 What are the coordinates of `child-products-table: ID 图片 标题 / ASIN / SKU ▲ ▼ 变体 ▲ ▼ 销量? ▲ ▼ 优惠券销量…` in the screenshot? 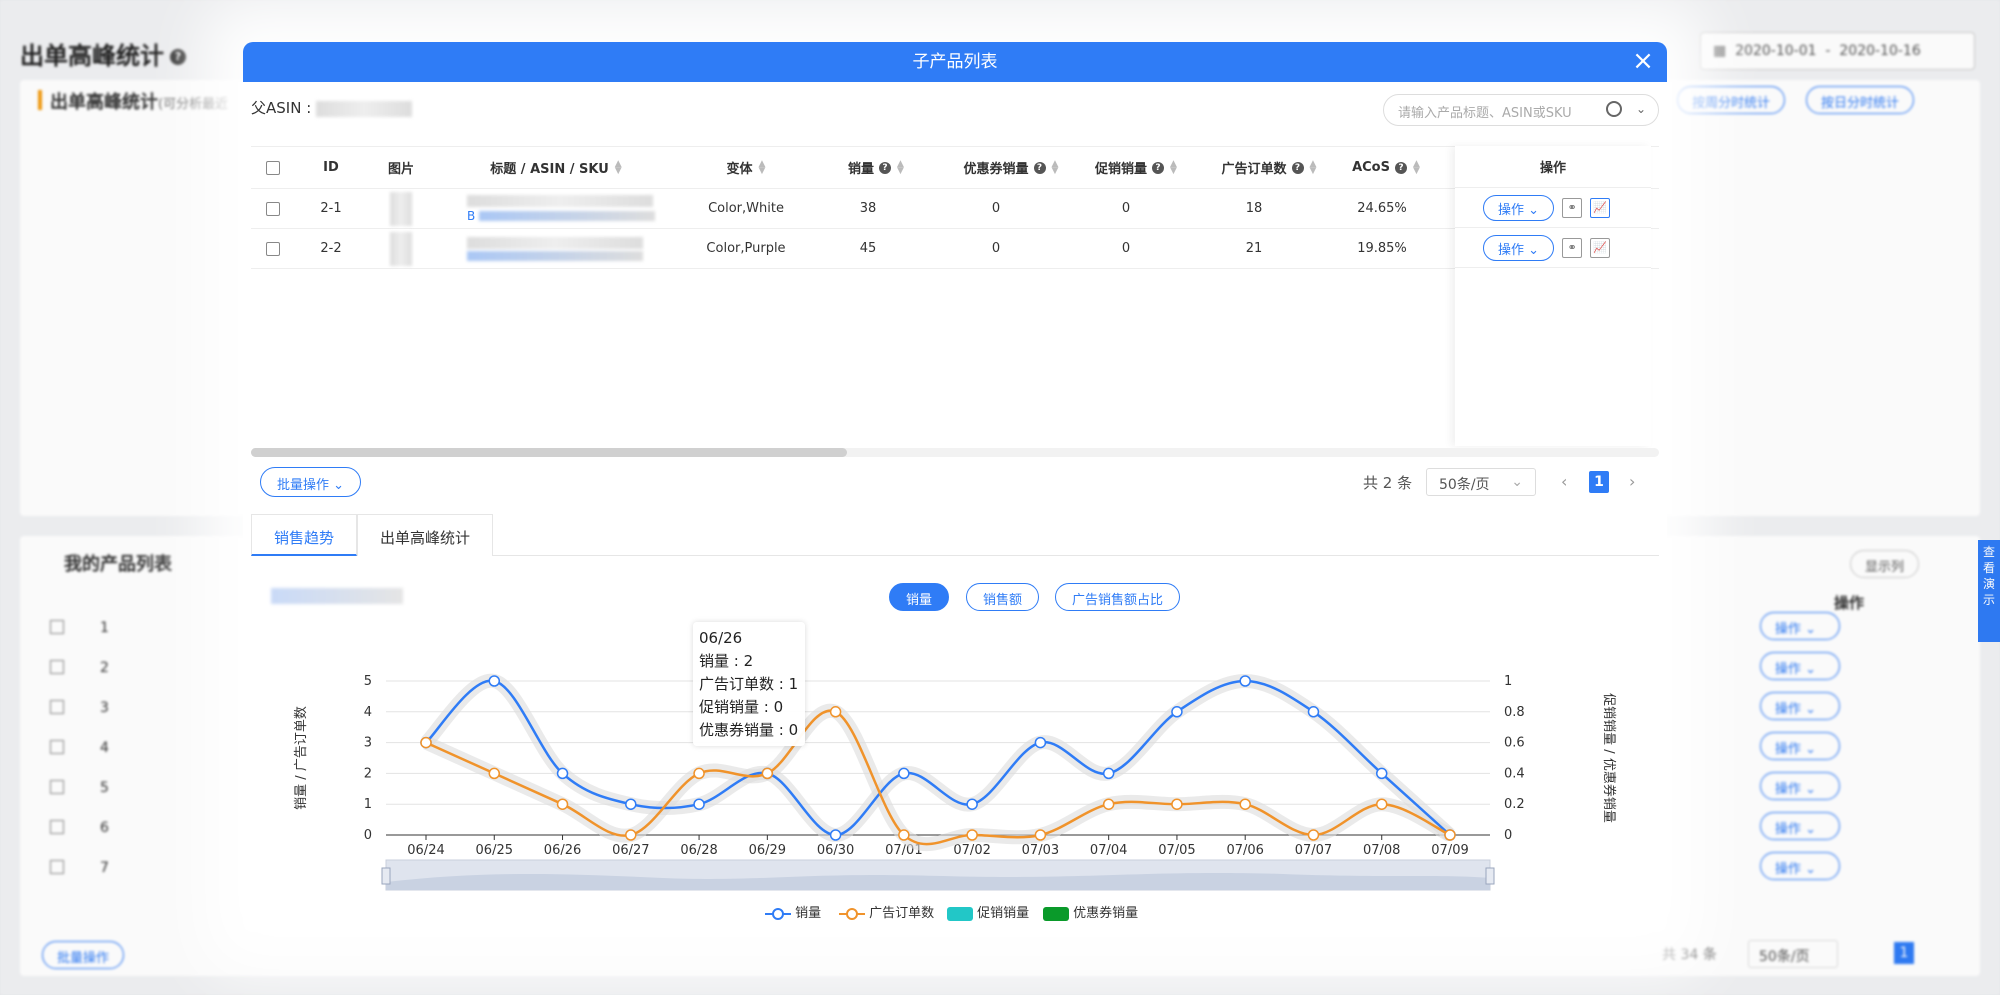 It's located at (955, 207).